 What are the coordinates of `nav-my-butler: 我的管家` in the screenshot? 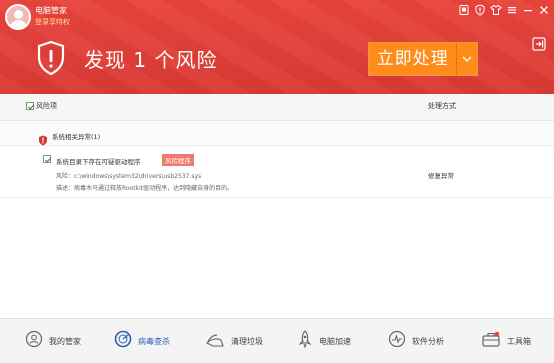 It's located at (53, 341).